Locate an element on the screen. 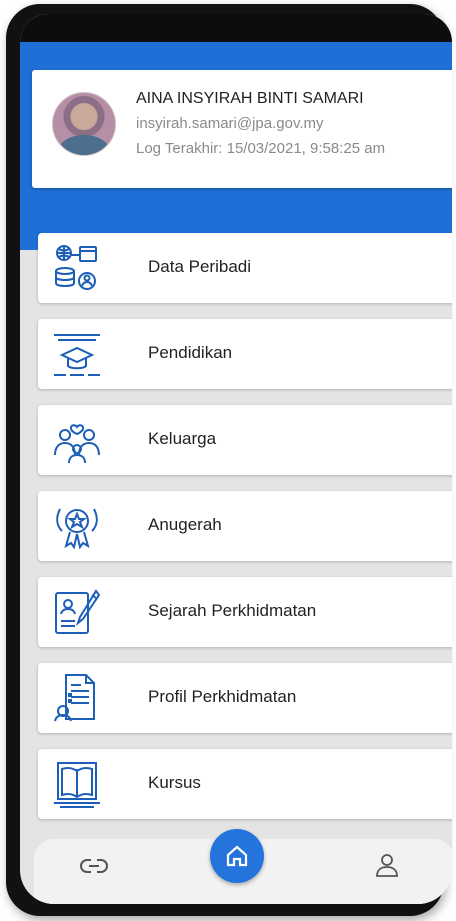 Image resolution: width=456 pixels, height=921 pixels. menu-label: Keluarga is located at coordinates (182, 438).